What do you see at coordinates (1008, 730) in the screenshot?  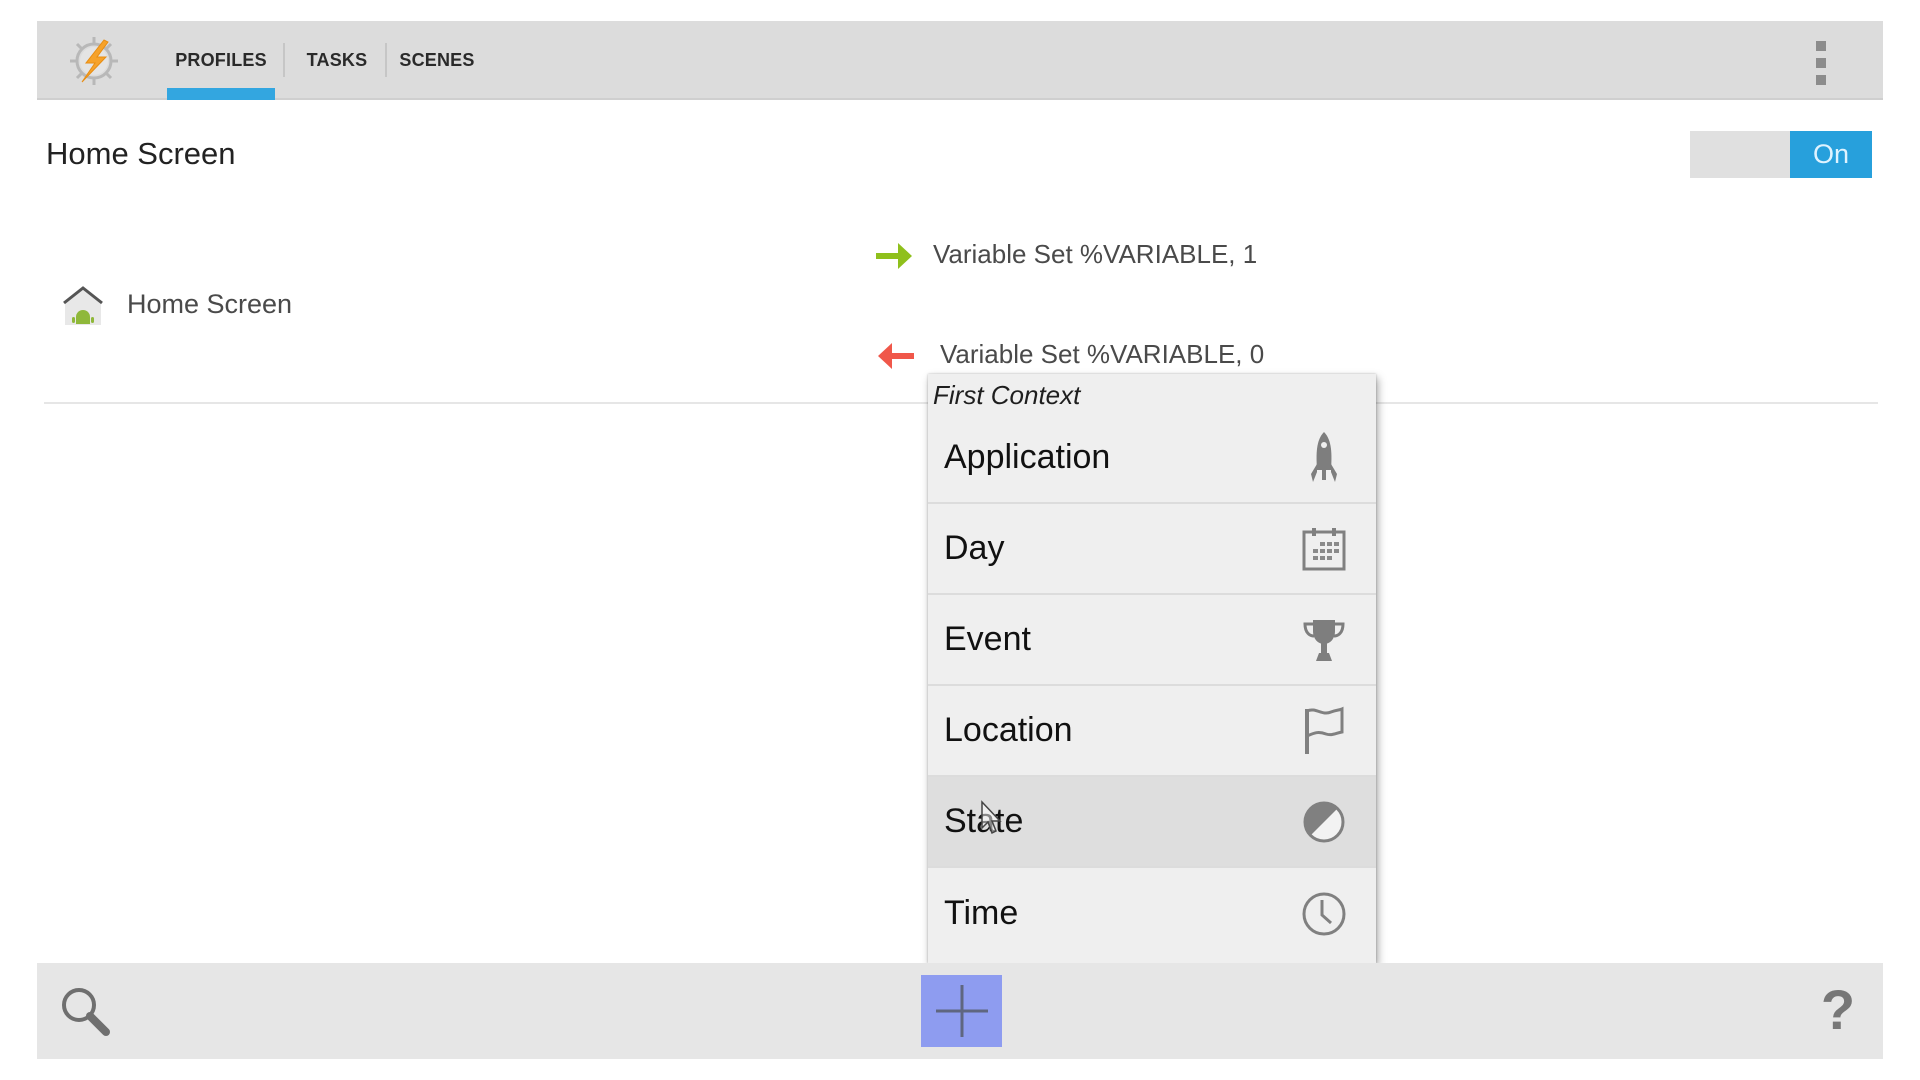 I see `menu-item-label: Location` at bounding box center [1008, 730].